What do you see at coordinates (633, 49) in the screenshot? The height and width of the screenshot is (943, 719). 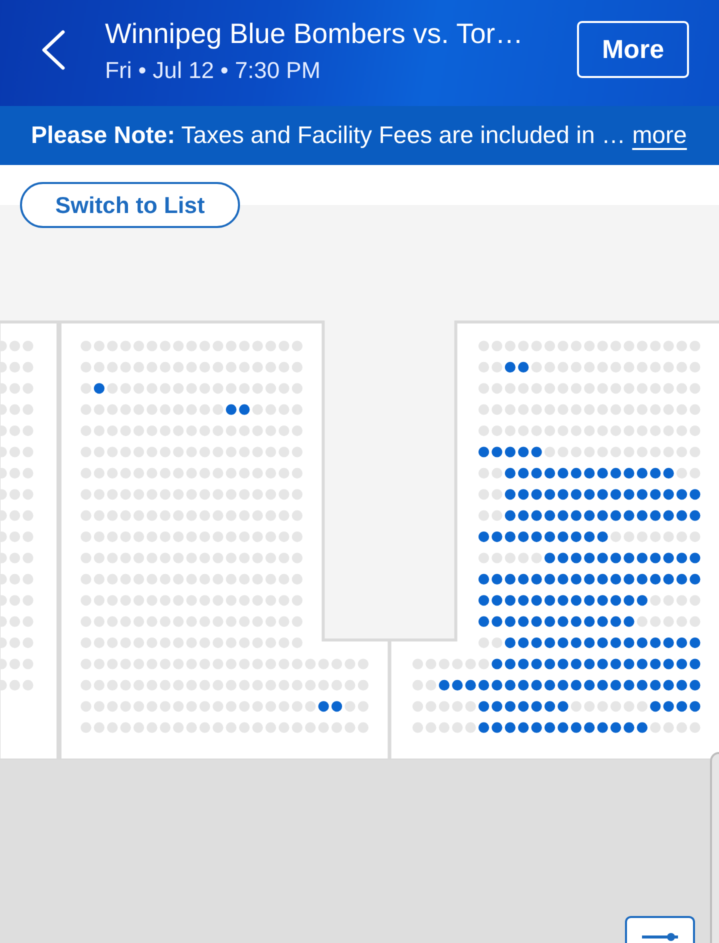 I see `more-button: More` at bounding box center [633, 49].